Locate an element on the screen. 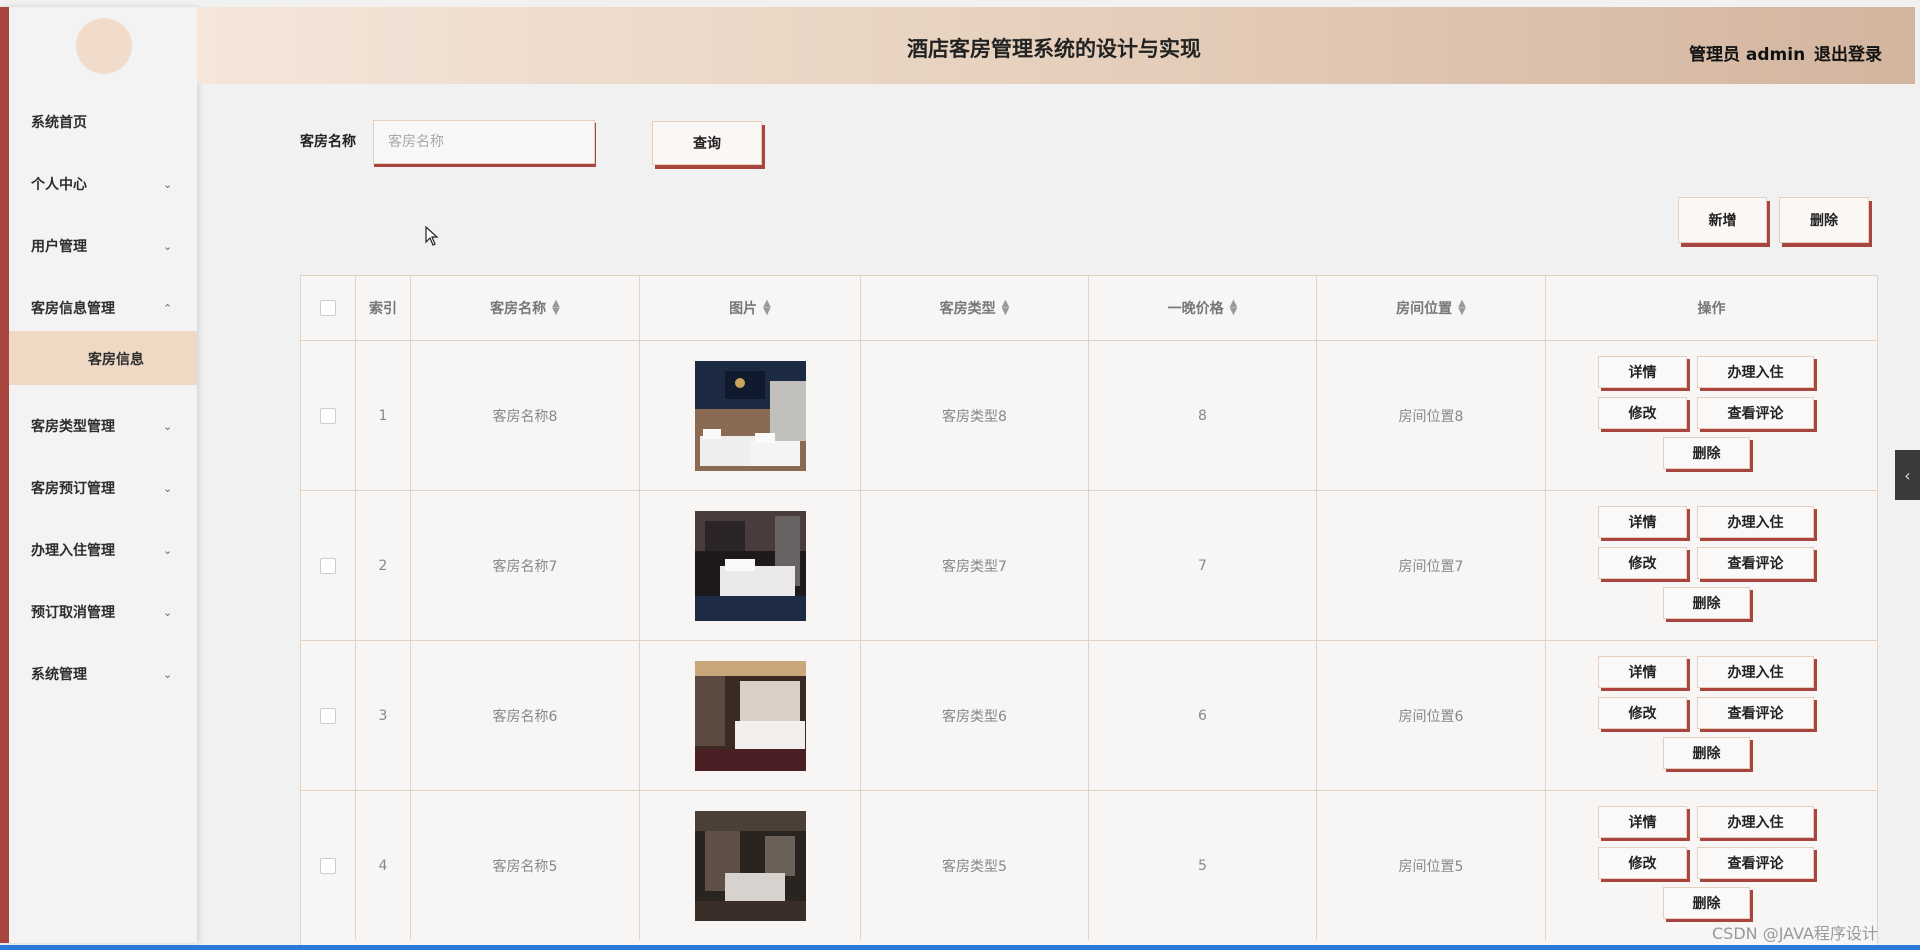  sidebar-item-user-management: 用户管理 ⌄ is located at coordinates (103, 246).